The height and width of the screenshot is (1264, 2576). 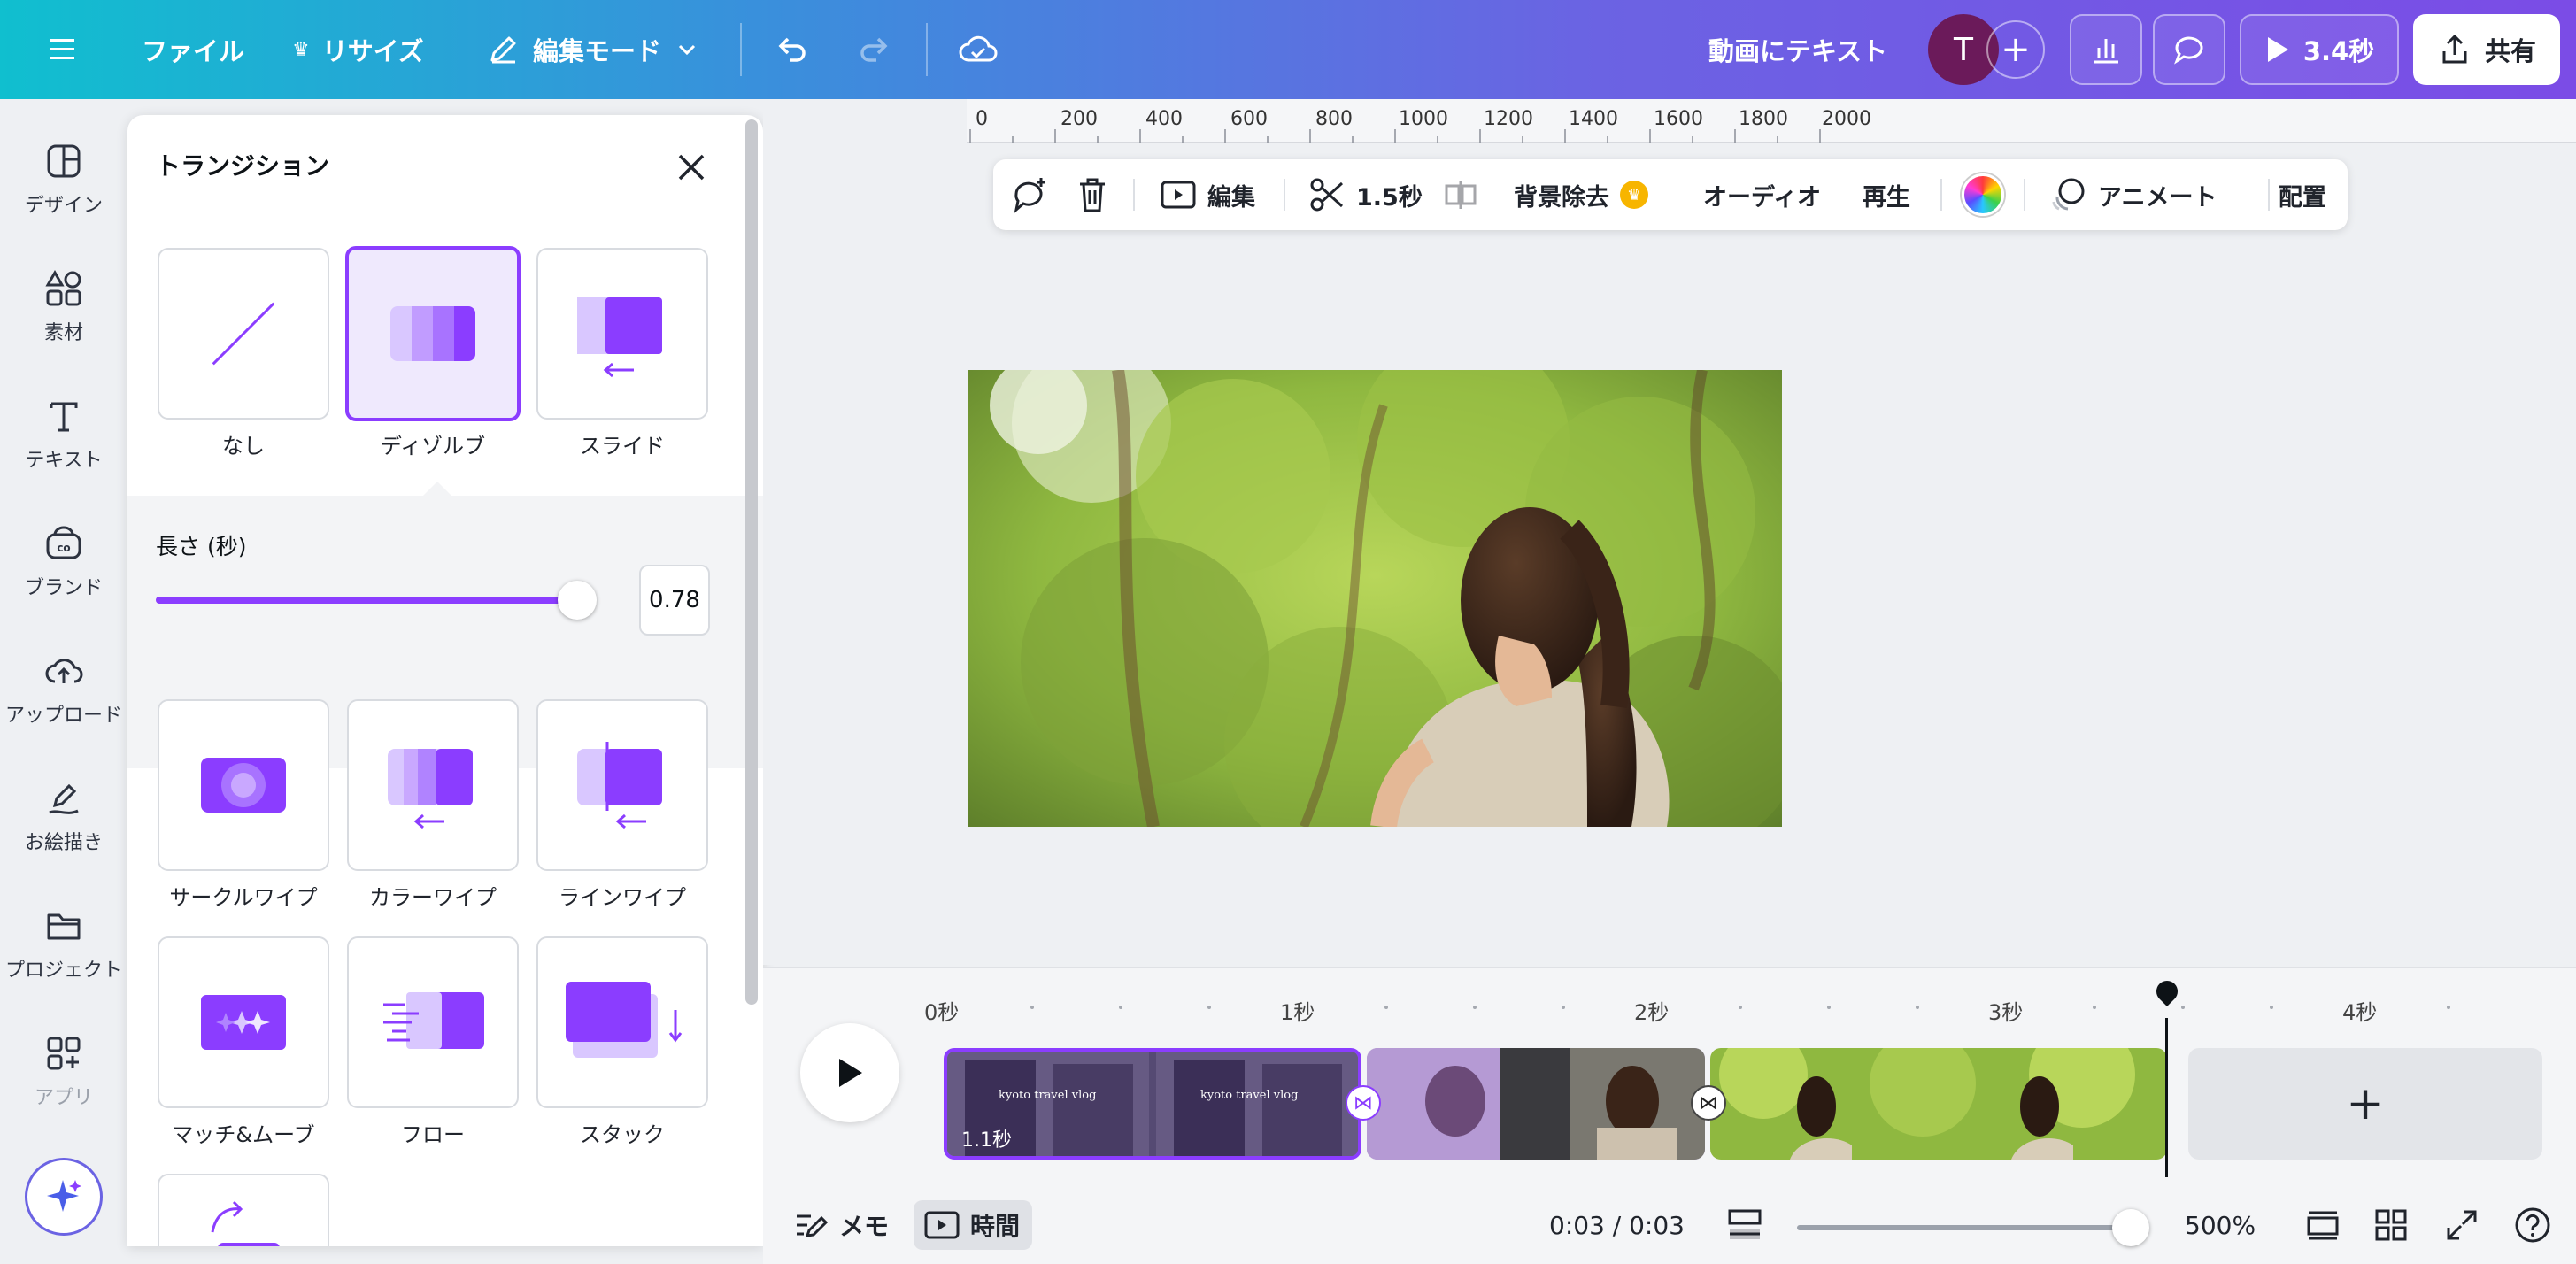 What do you see at coordinates (1886, 194) in the screenshot?
I see `playback-button: 再生` at bounding box center [1886, 194].